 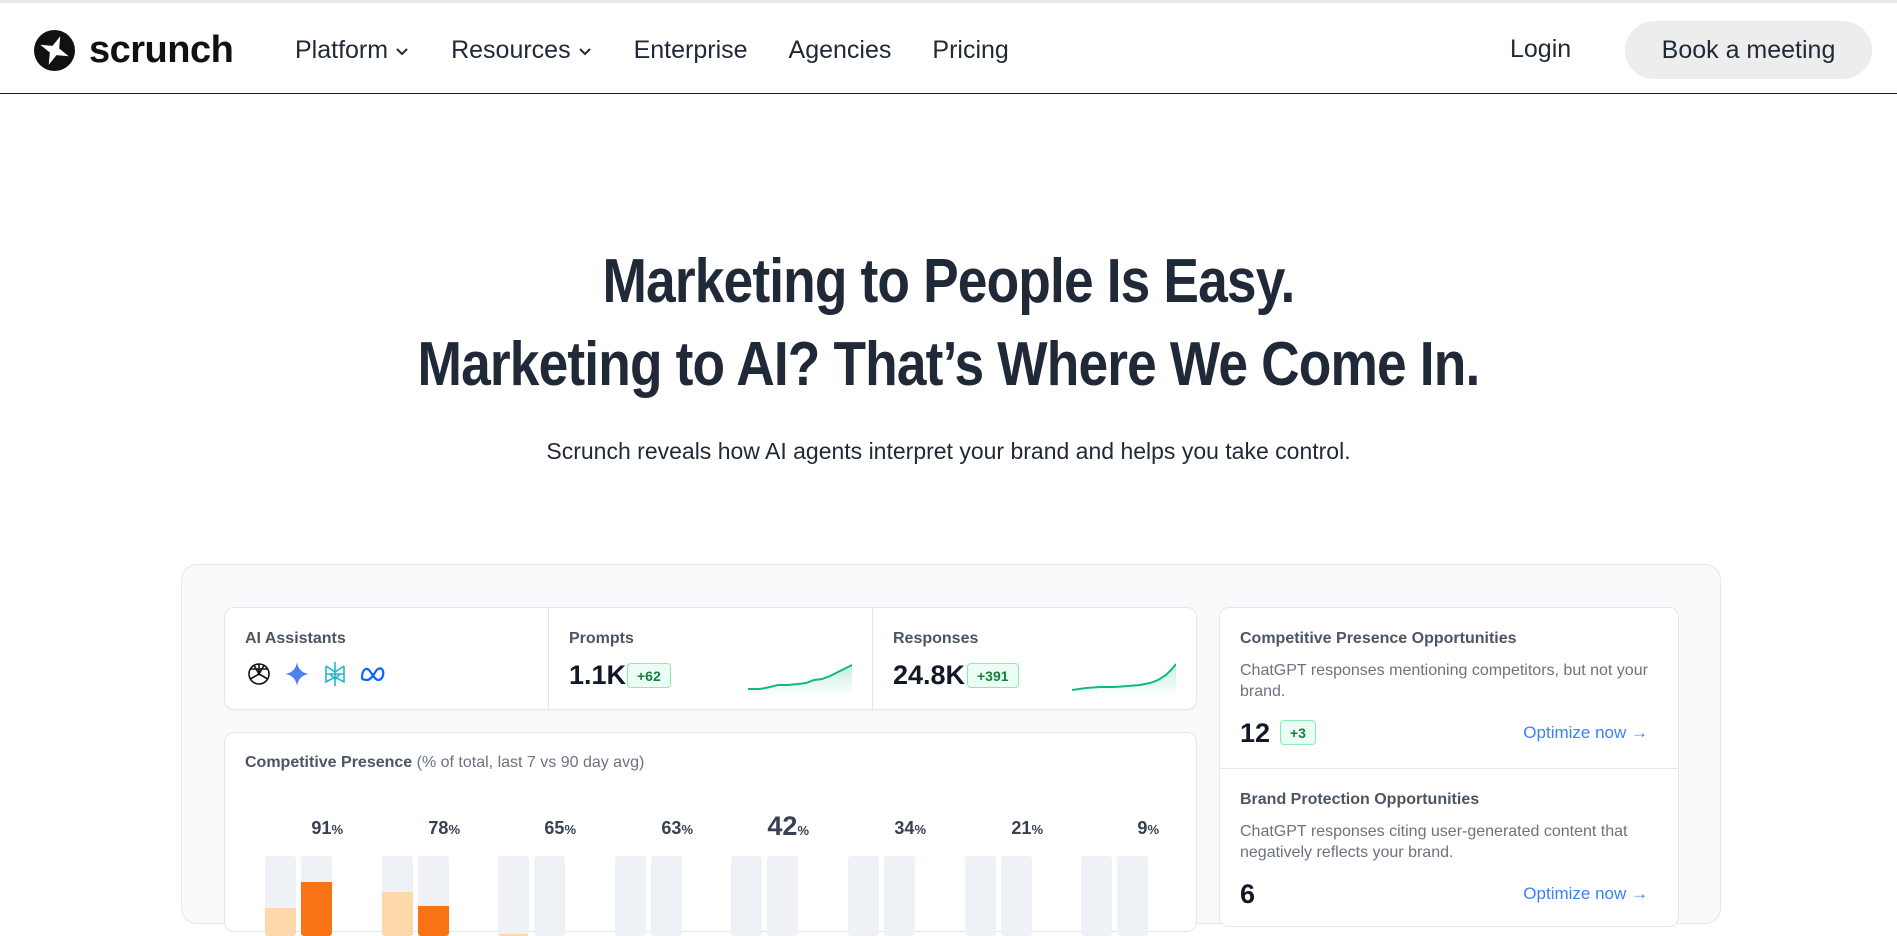 What do you see at coordinates (1021, 828) in the screenshot?
I see `bar-value: 21` at bounding box center [1021, 828].